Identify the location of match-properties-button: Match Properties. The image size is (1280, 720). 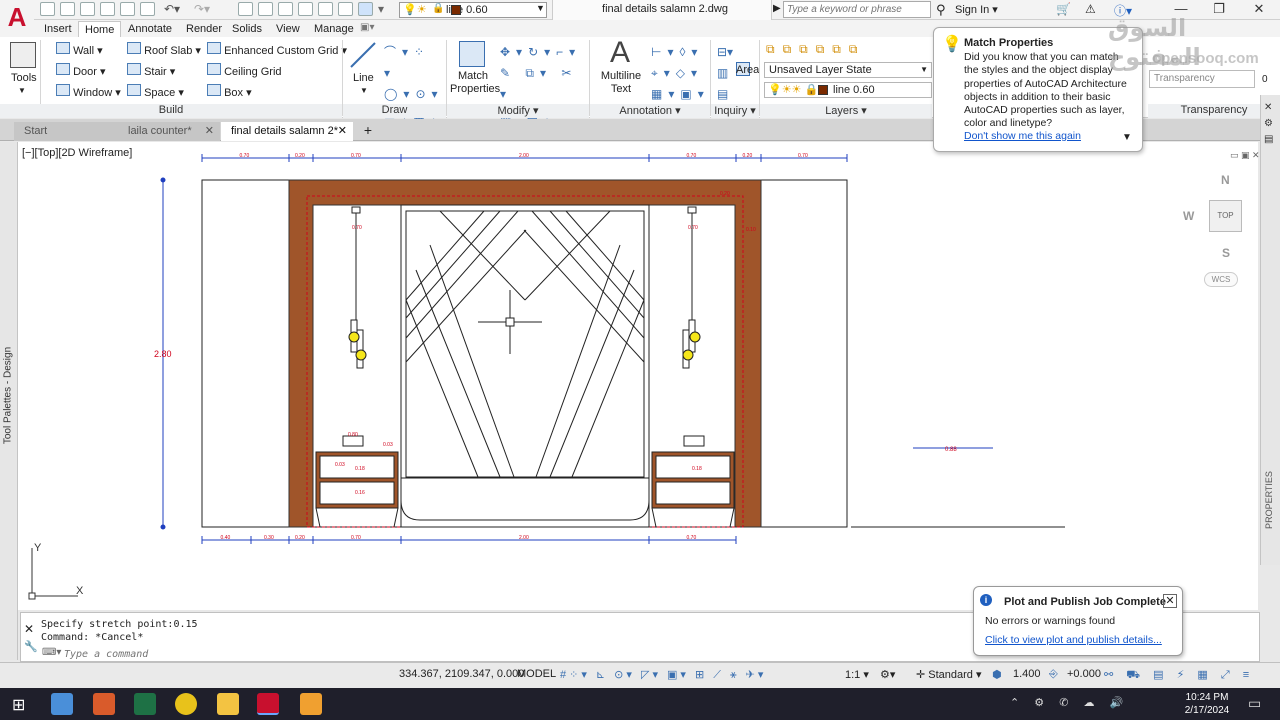
(475, 83).